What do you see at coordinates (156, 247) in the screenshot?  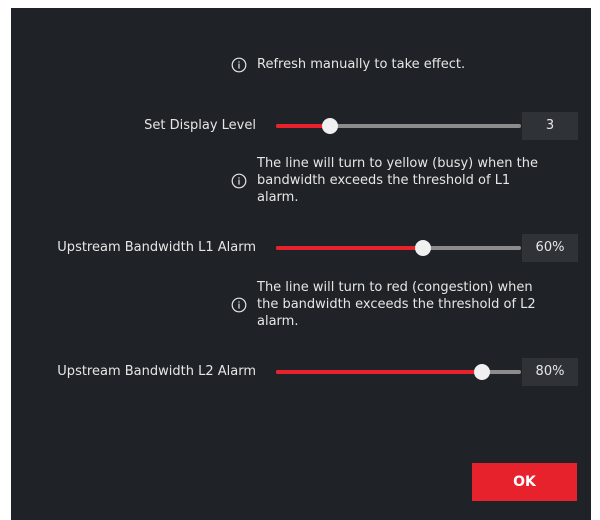 I see `l1-alarm-label: Upstream Bandwidth L1 Alarm` at bounding box center [156, 247].